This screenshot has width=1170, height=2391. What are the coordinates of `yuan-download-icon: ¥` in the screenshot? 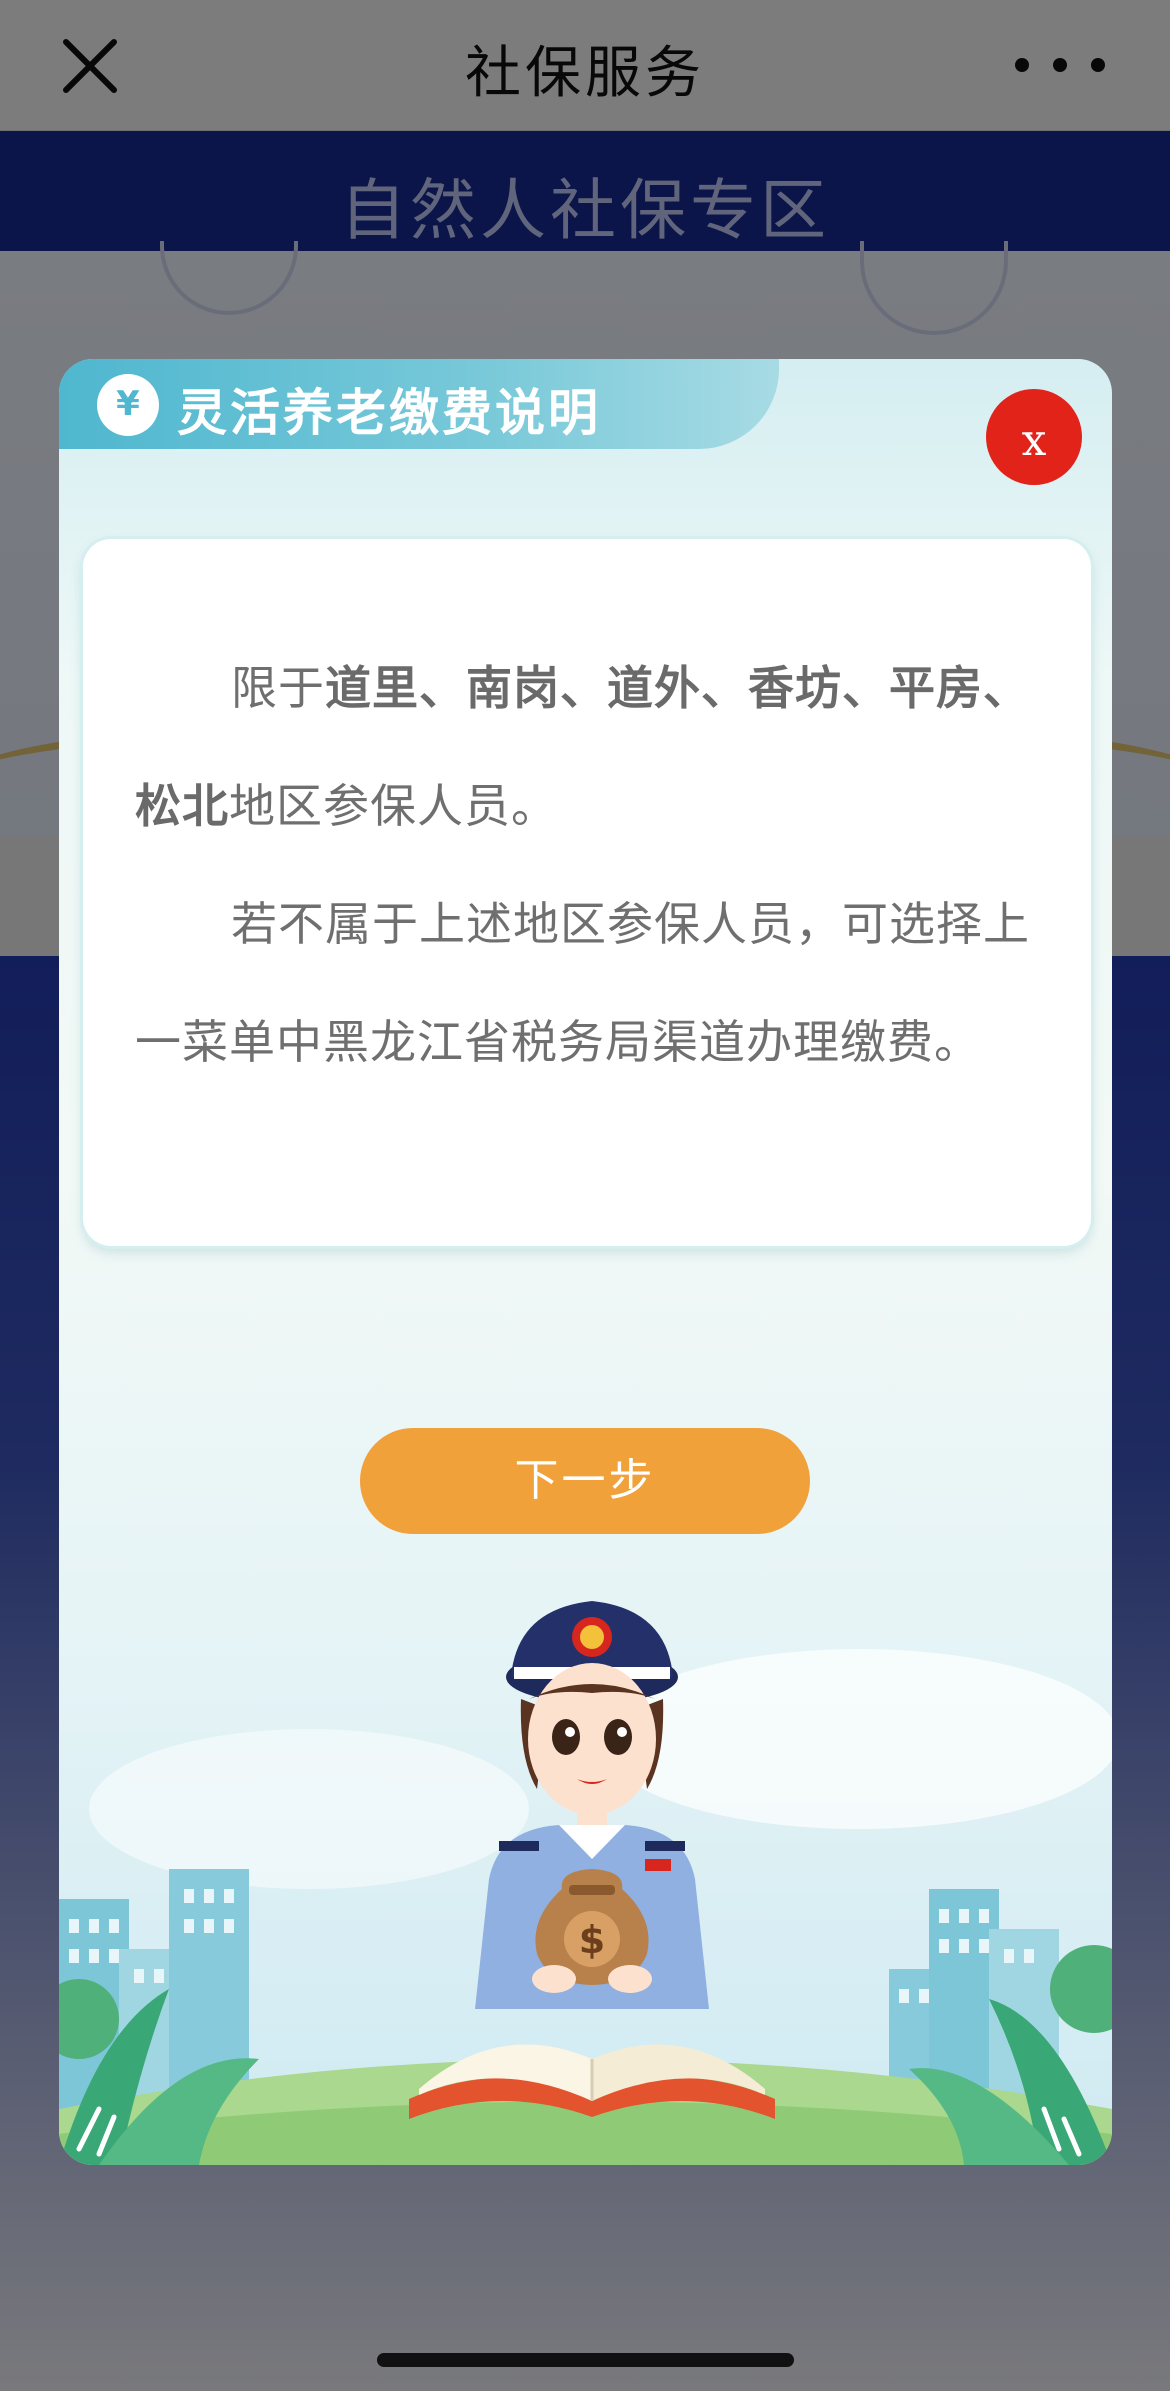 It's located at (128, 405).